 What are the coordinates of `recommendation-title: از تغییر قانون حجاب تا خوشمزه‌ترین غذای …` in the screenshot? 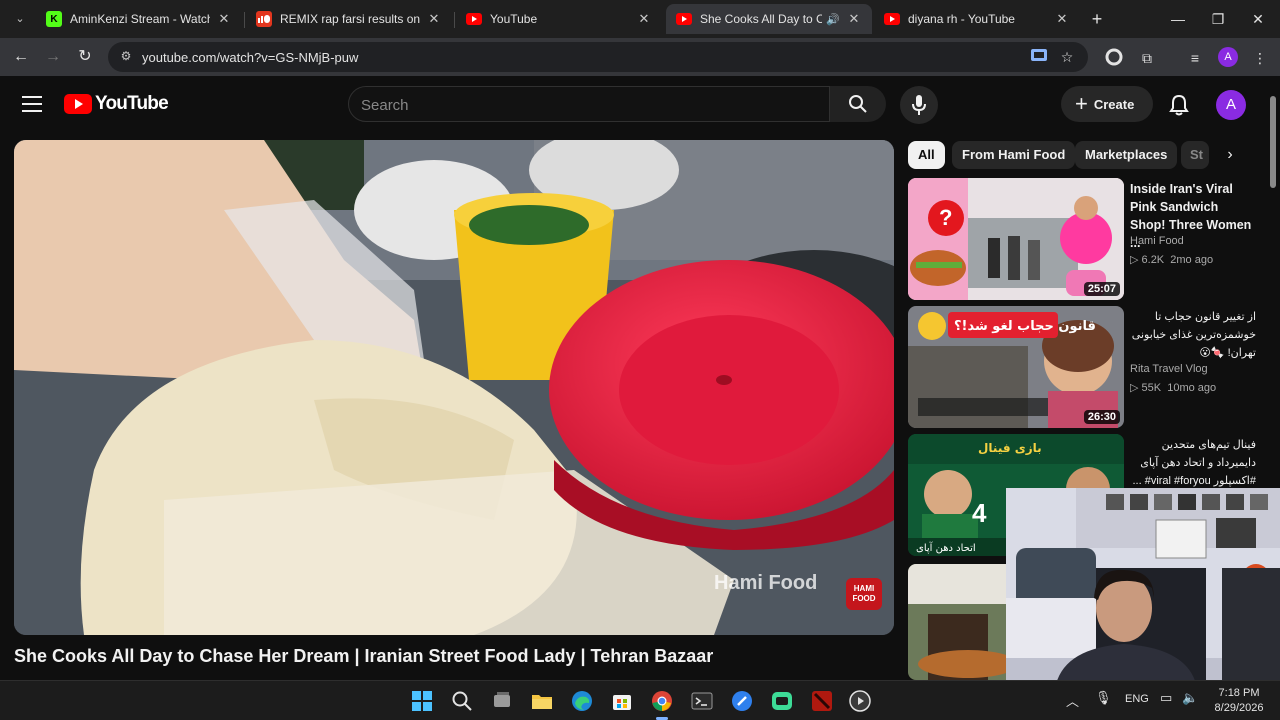 It's located at (1193, 335).